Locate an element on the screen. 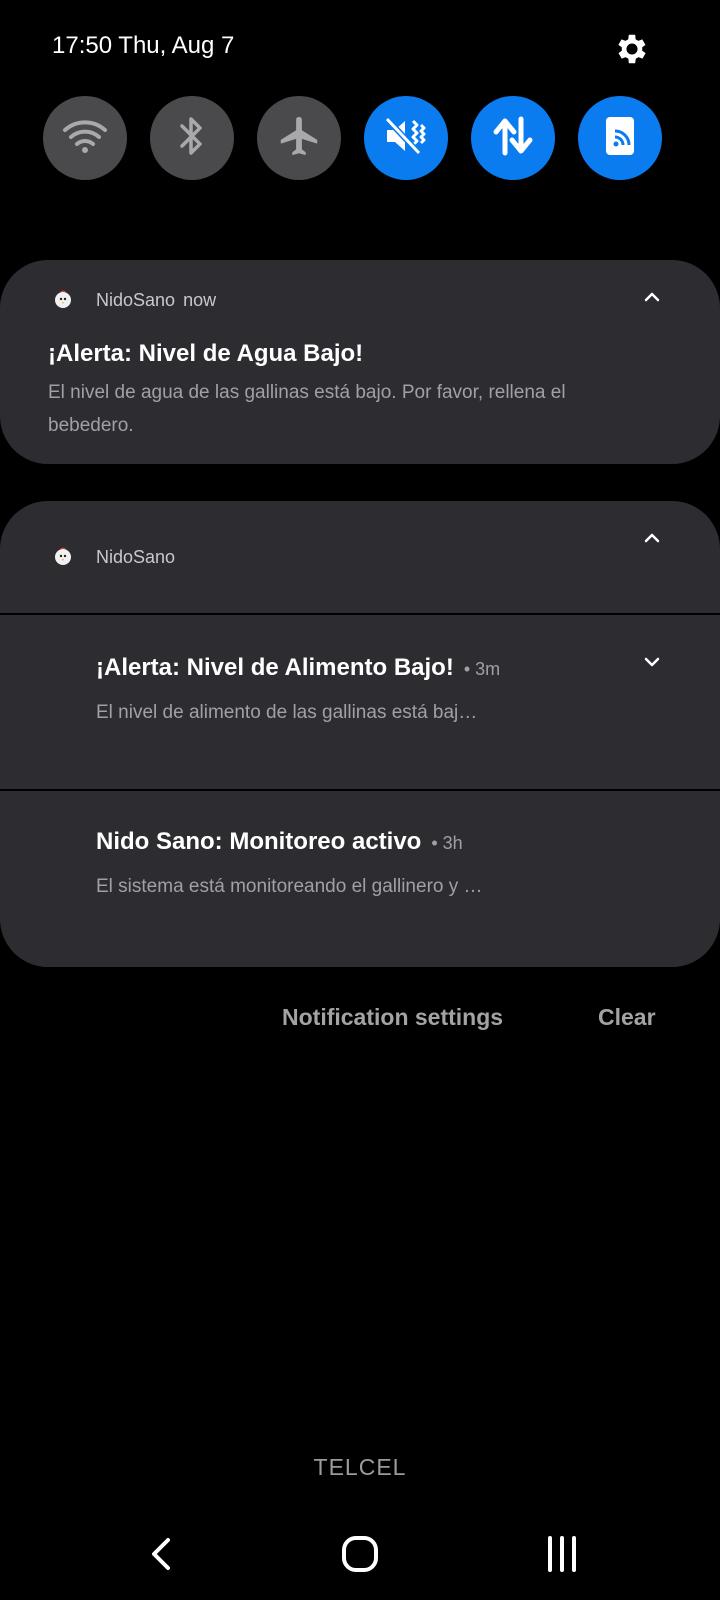 This screenshot has height=1600, width=720. back-icon is located at coordinates (161, 1554).